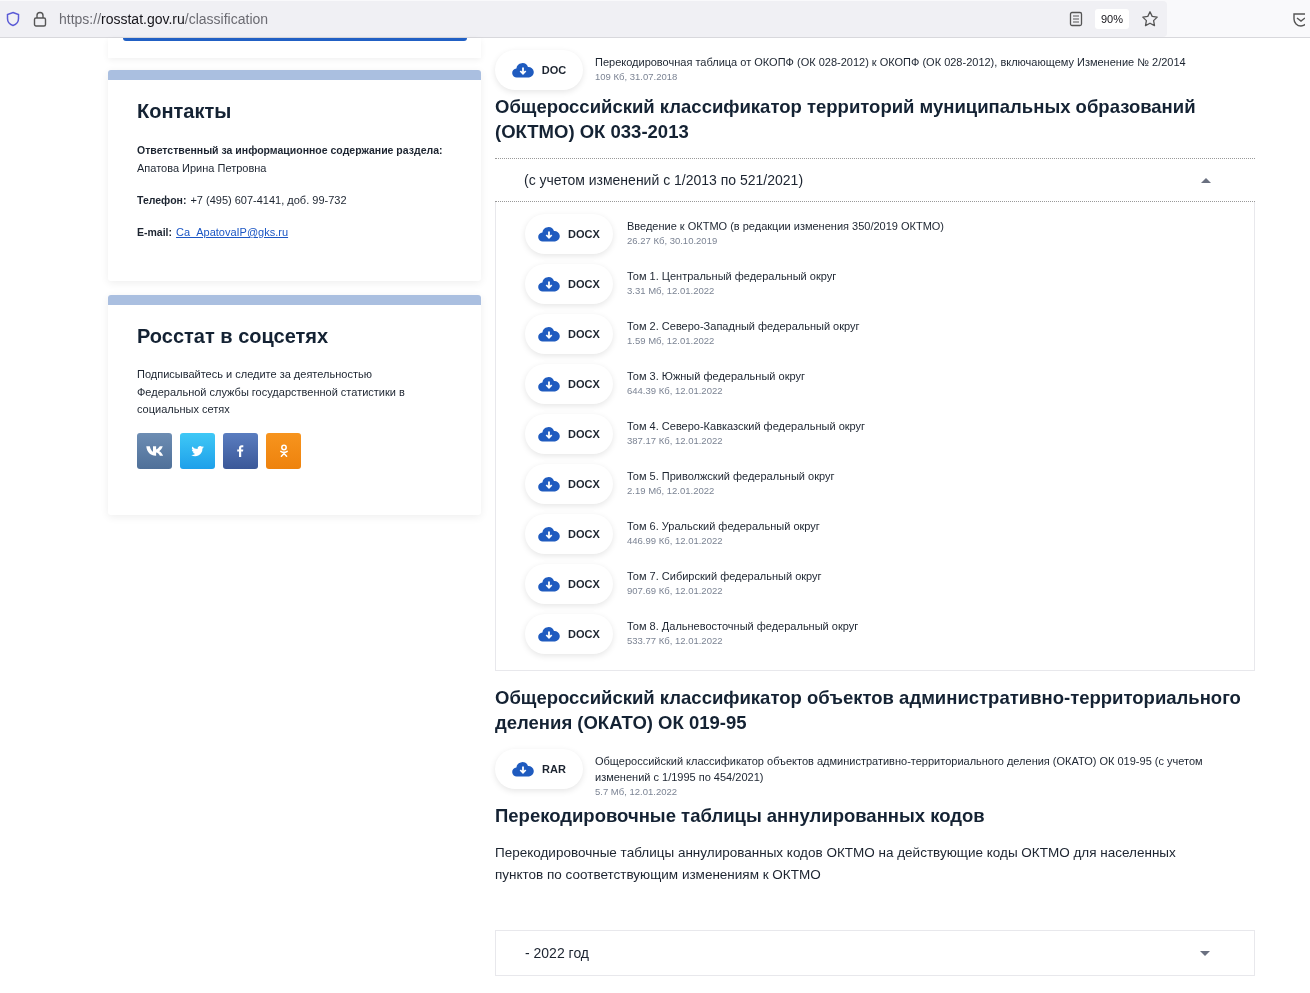 This screenshot has height=993, width=1310. I want to click on file-link: Том 6. Уральский федеральный округ, so click(723, 526).